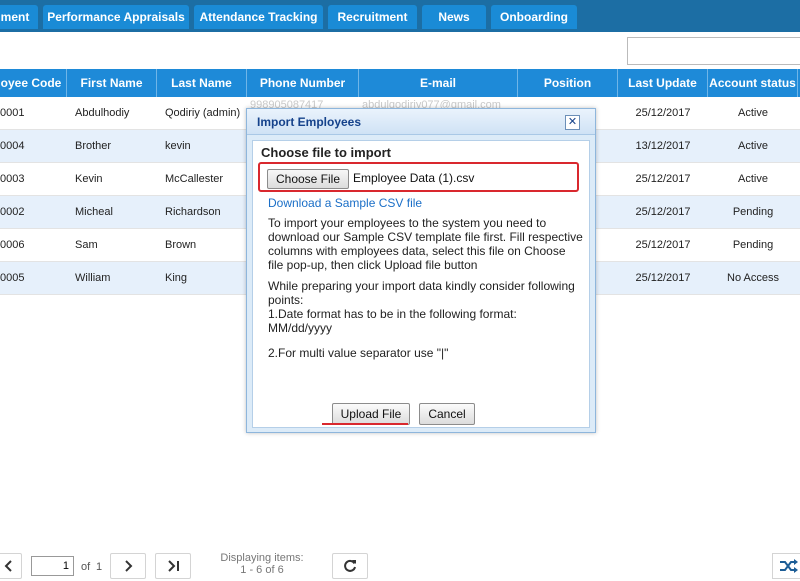 This screenshot has height=581, width=800. Describe the element at coordinates (663, 146) in the screenshot. I see `cell-last-update: 13/12/2017` at that location.